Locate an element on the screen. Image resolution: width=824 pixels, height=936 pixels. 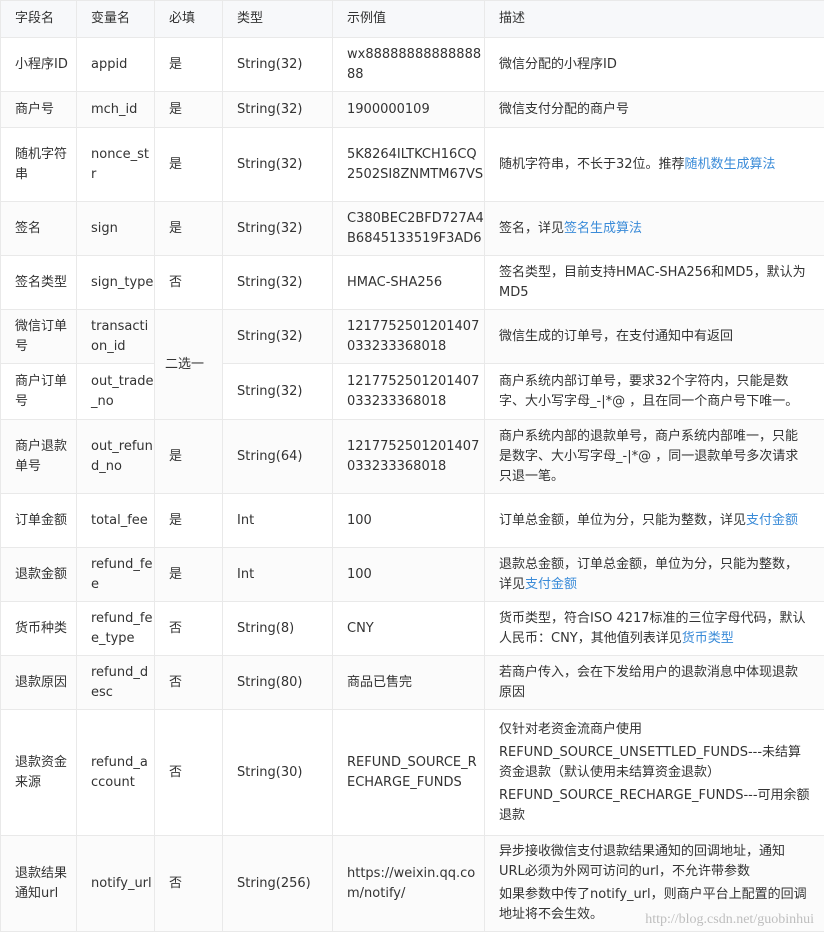
description-text: 微信生成的订单号，在支付通知中有返回 is located at coordinates (616, 336).